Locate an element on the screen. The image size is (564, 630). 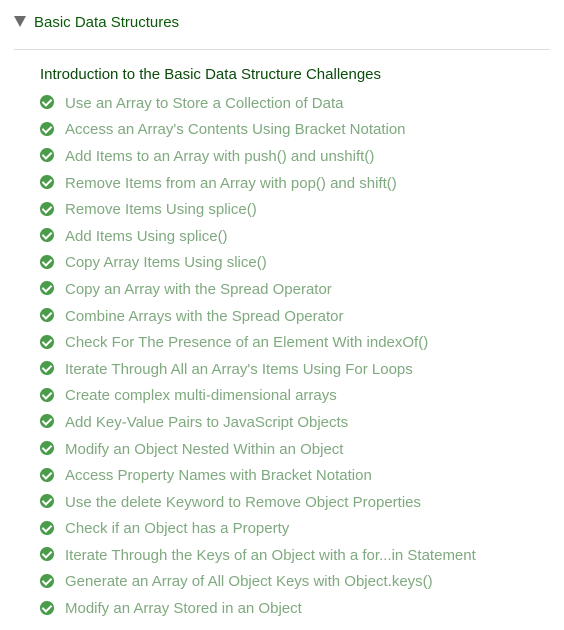
challenge-item: Copy an Array with the Spread Operator is located at coordinates (258, 289).